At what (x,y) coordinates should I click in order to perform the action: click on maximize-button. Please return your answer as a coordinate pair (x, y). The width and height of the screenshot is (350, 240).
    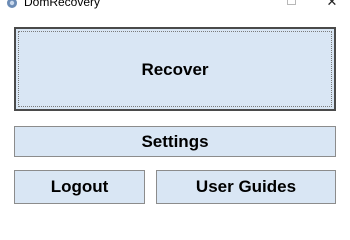
    Looking at the image, I should click on (291, 4).